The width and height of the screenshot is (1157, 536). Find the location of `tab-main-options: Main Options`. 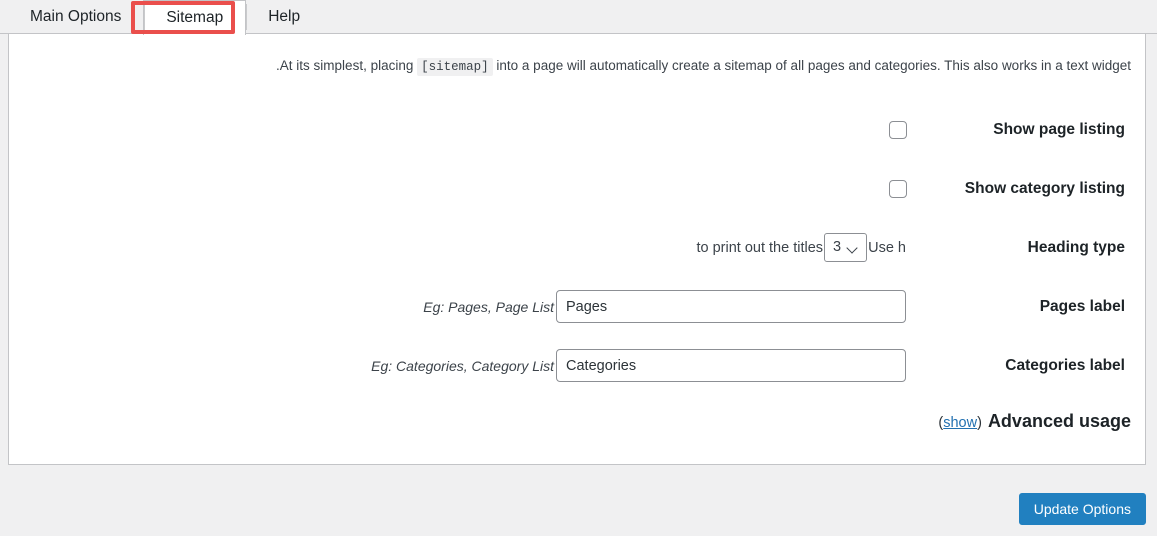

tab-main-options: Main Options is located at coordinates (75, 17).